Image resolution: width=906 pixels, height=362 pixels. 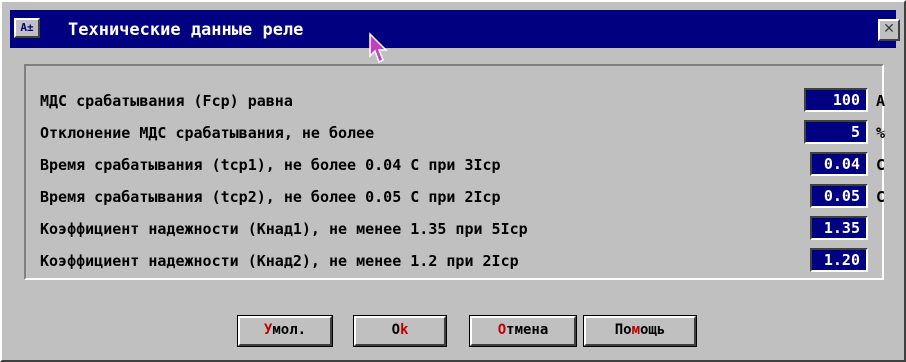 I want to click on system-menu-icon: A±, so click(x=27, y=28).